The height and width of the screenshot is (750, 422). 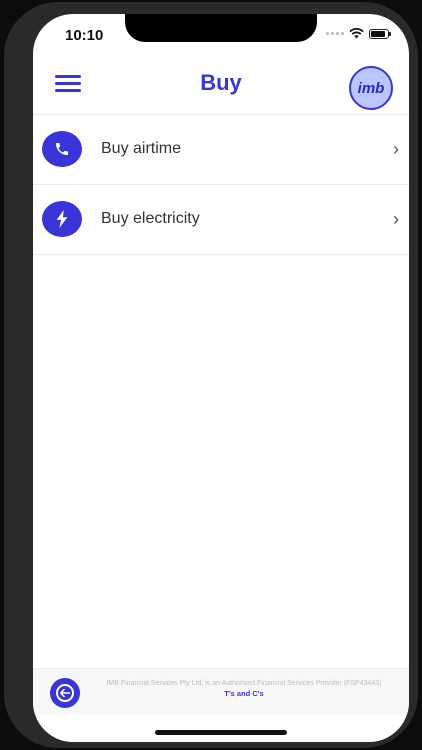 I want to click on phone-icon, so click(x=62, y=149).